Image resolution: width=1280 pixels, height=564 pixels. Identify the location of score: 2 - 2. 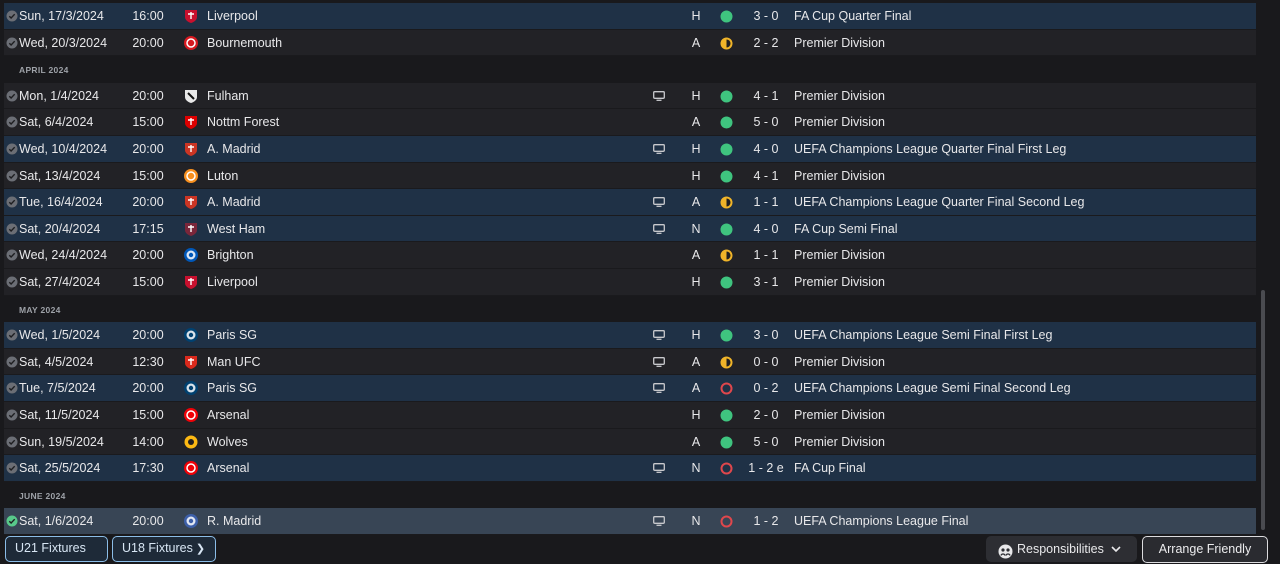
(766, 43).